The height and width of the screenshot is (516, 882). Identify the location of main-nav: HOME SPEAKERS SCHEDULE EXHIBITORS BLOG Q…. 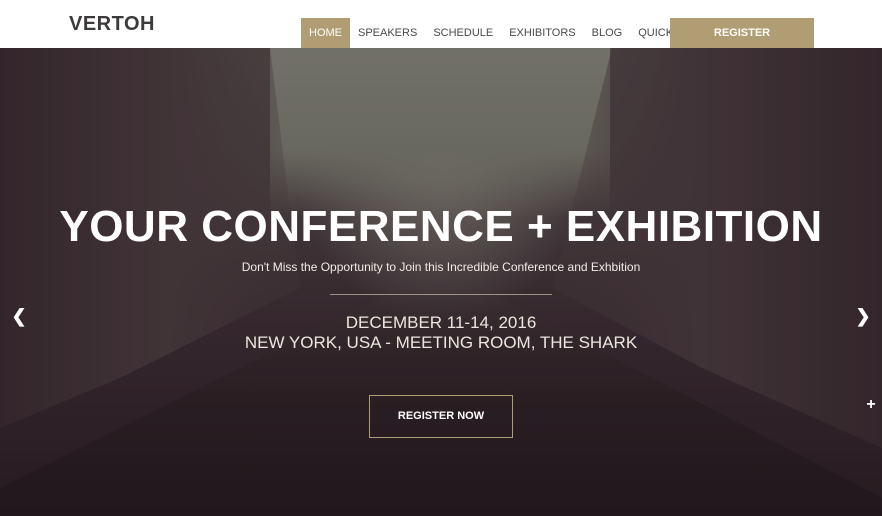
(503, 33).